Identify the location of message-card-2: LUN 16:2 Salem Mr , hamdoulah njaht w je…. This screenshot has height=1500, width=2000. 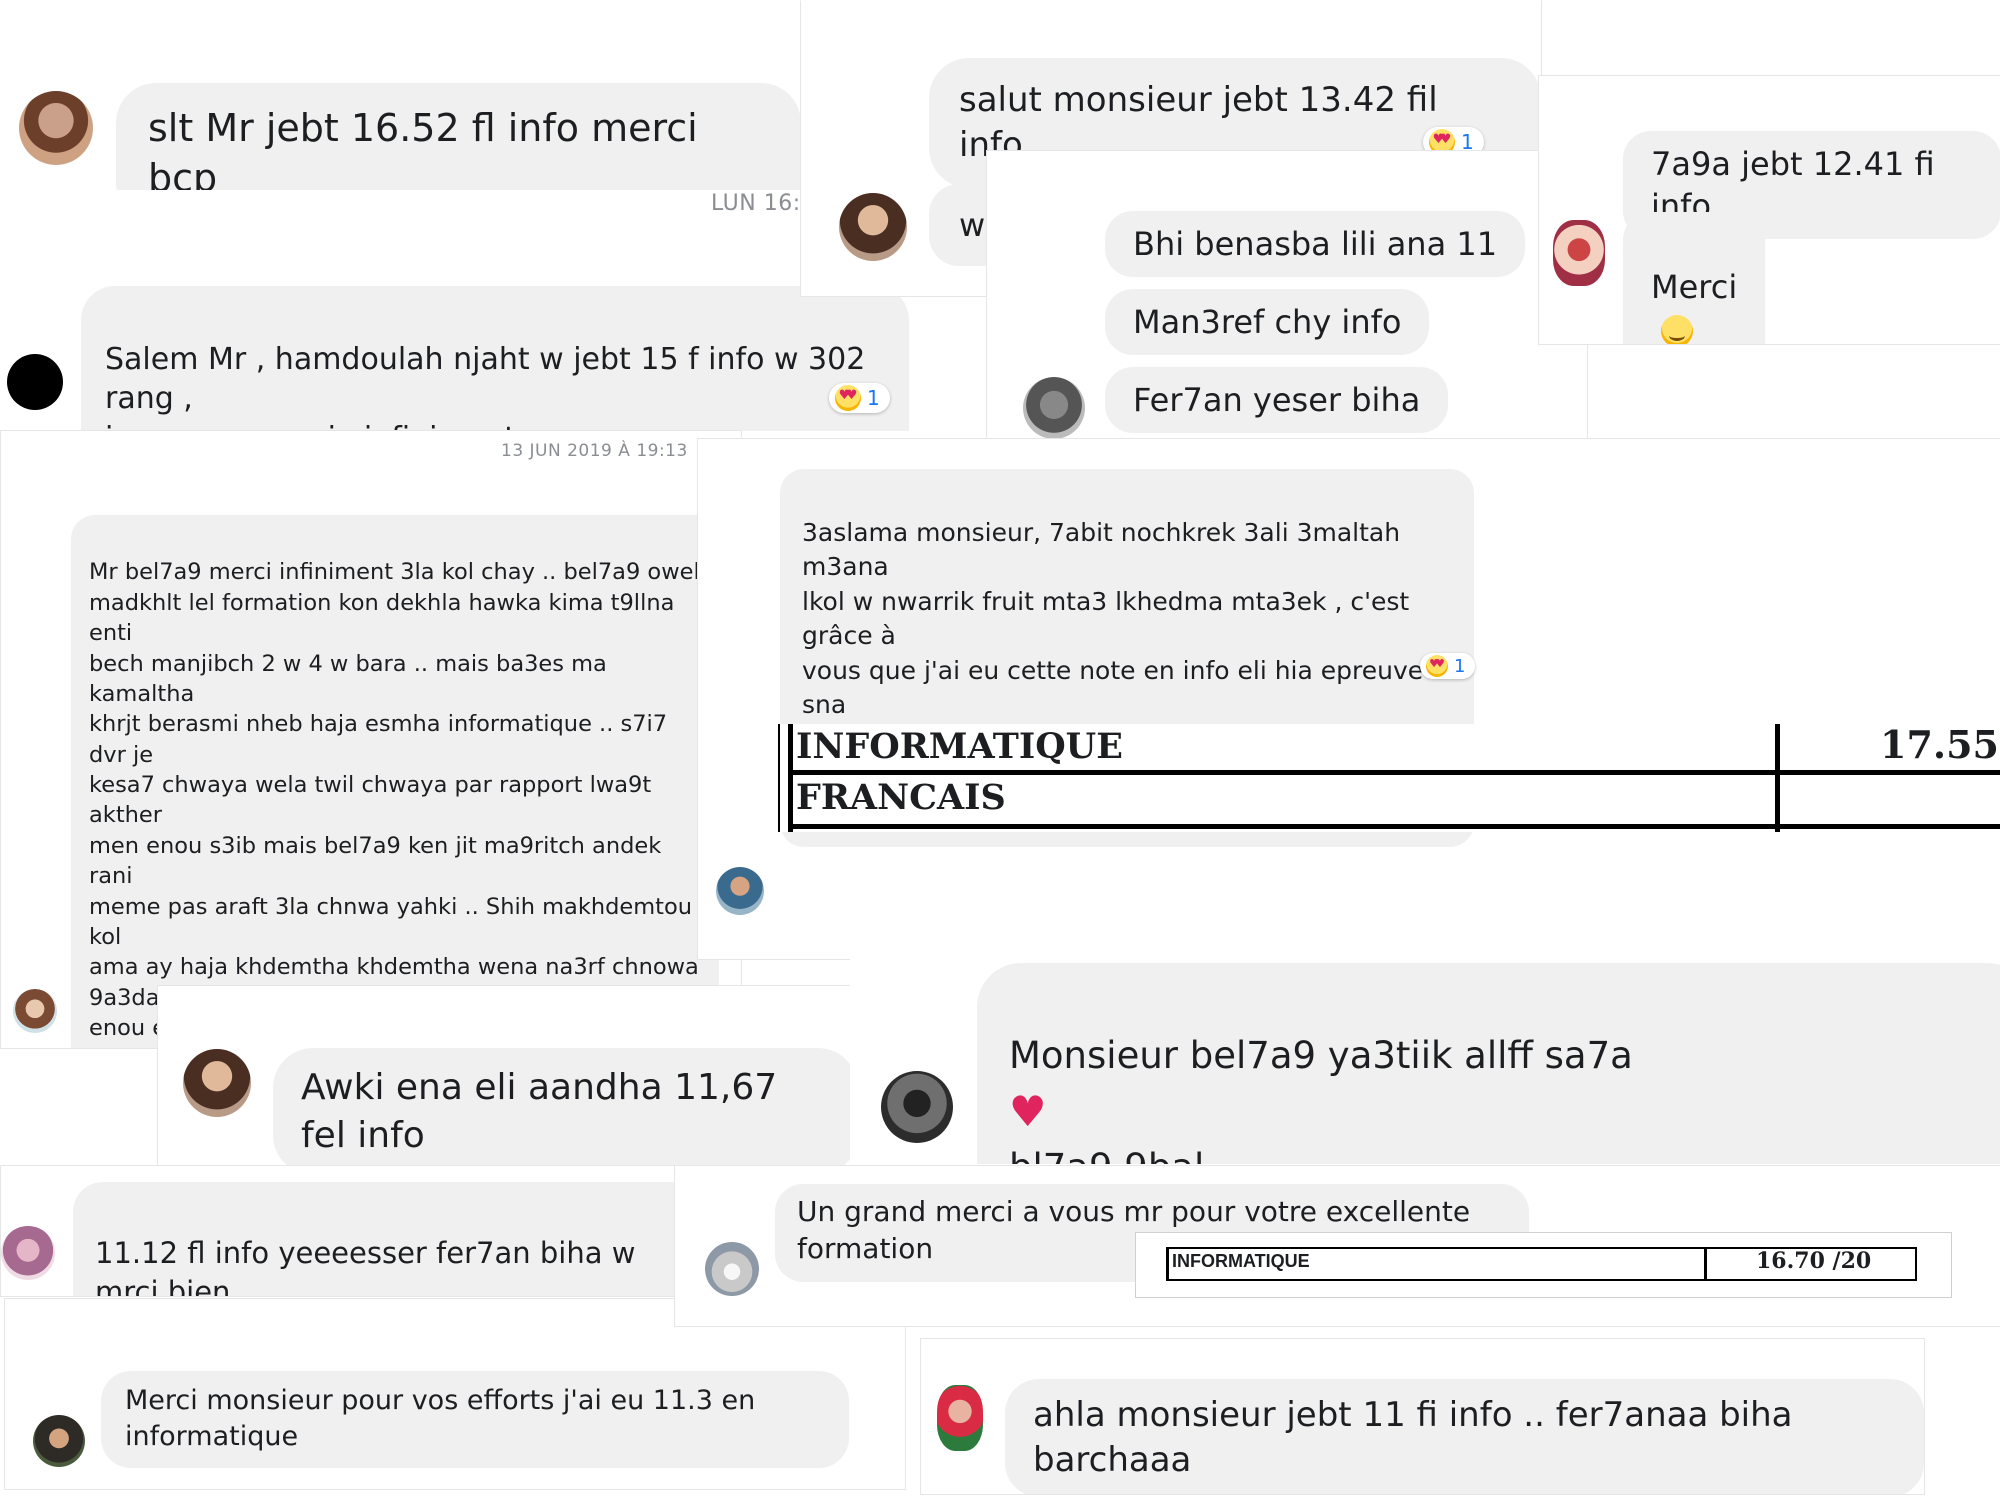
(461, 311).